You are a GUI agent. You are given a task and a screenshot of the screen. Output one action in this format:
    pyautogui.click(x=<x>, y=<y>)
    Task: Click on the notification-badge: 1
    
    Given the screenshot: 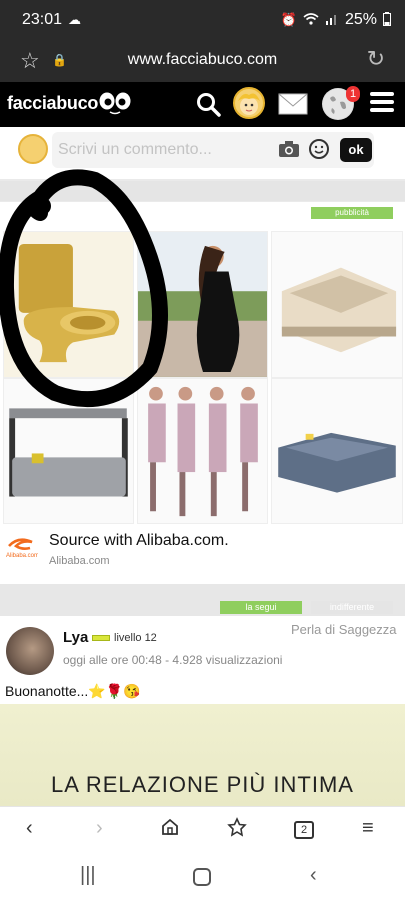 What is the action you would take?
    pyautogui.click(x=353, y=94)
    